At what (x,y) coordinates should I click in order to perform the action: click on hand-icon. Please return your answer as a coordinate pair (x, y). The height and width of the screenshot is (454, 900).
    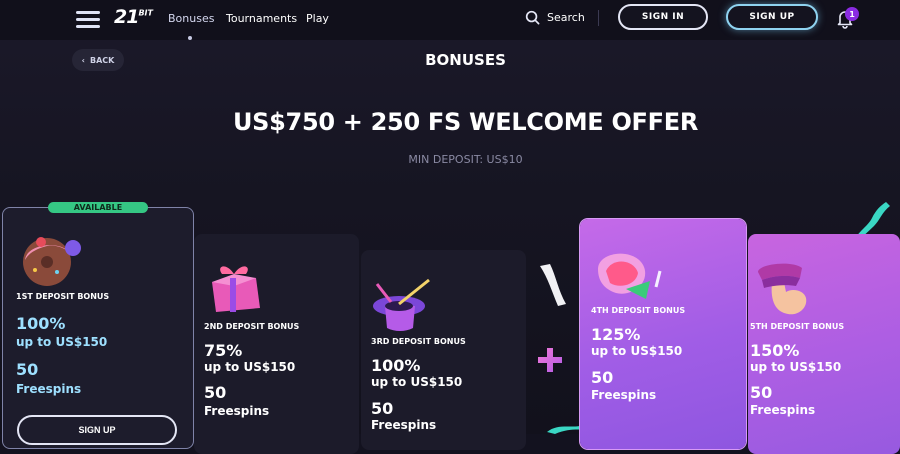
    Looking at the image, I should click on (782, 289).